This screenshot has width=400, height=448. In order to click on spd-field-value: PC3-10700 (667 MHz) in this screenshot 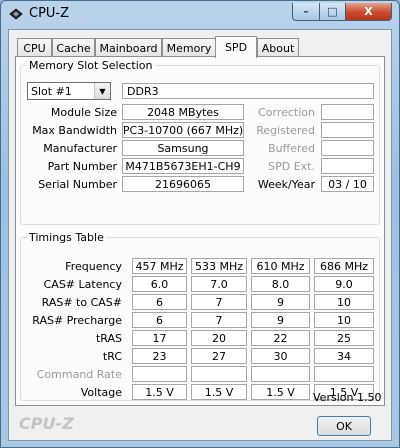, I will do `click(183, 130)`.